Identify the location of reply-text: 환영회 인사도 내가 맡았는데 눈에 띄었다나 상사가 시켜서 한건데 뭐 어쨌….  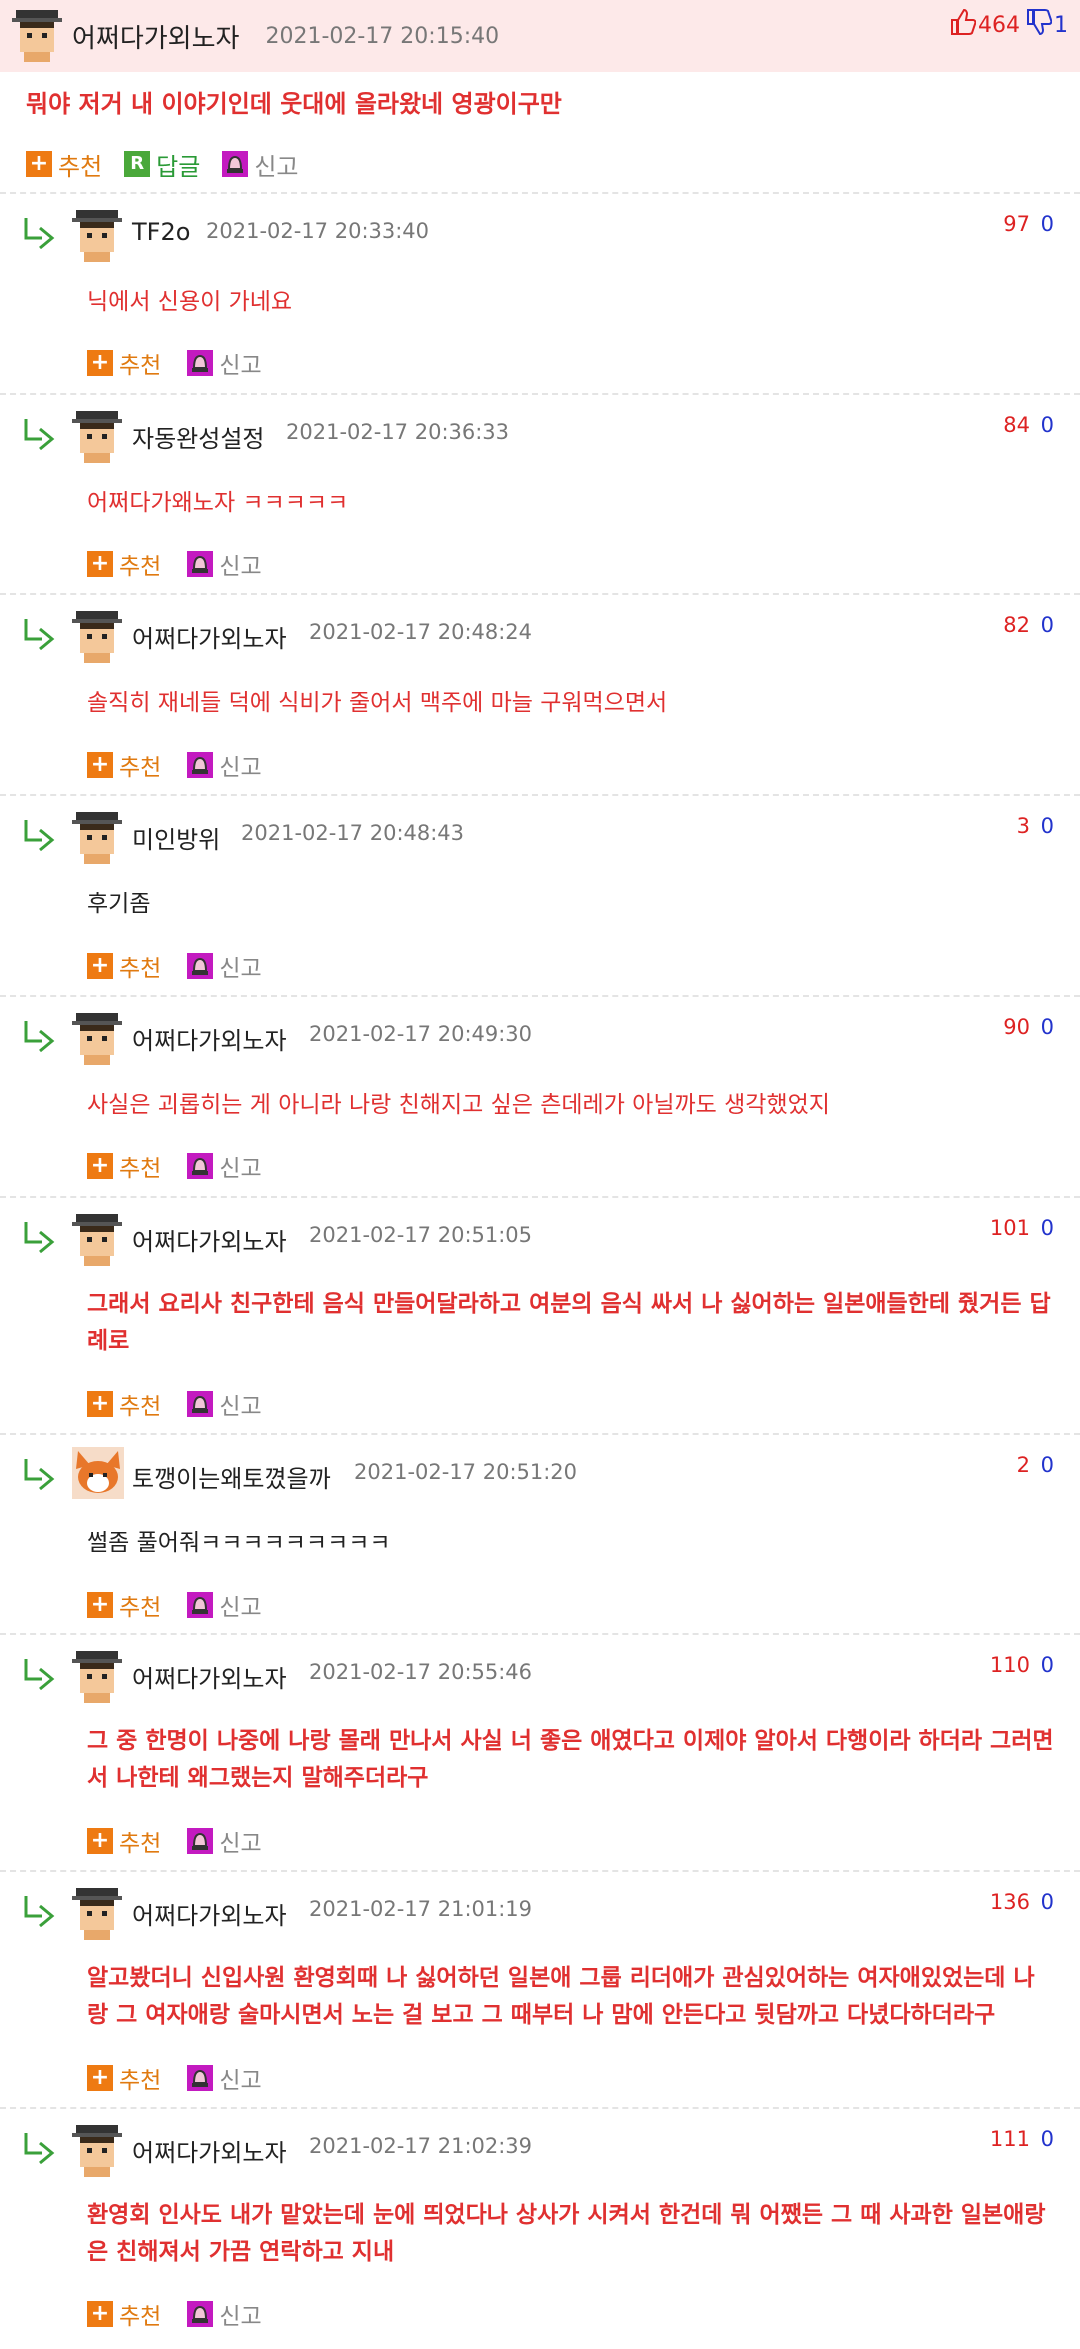
(566, 2233).